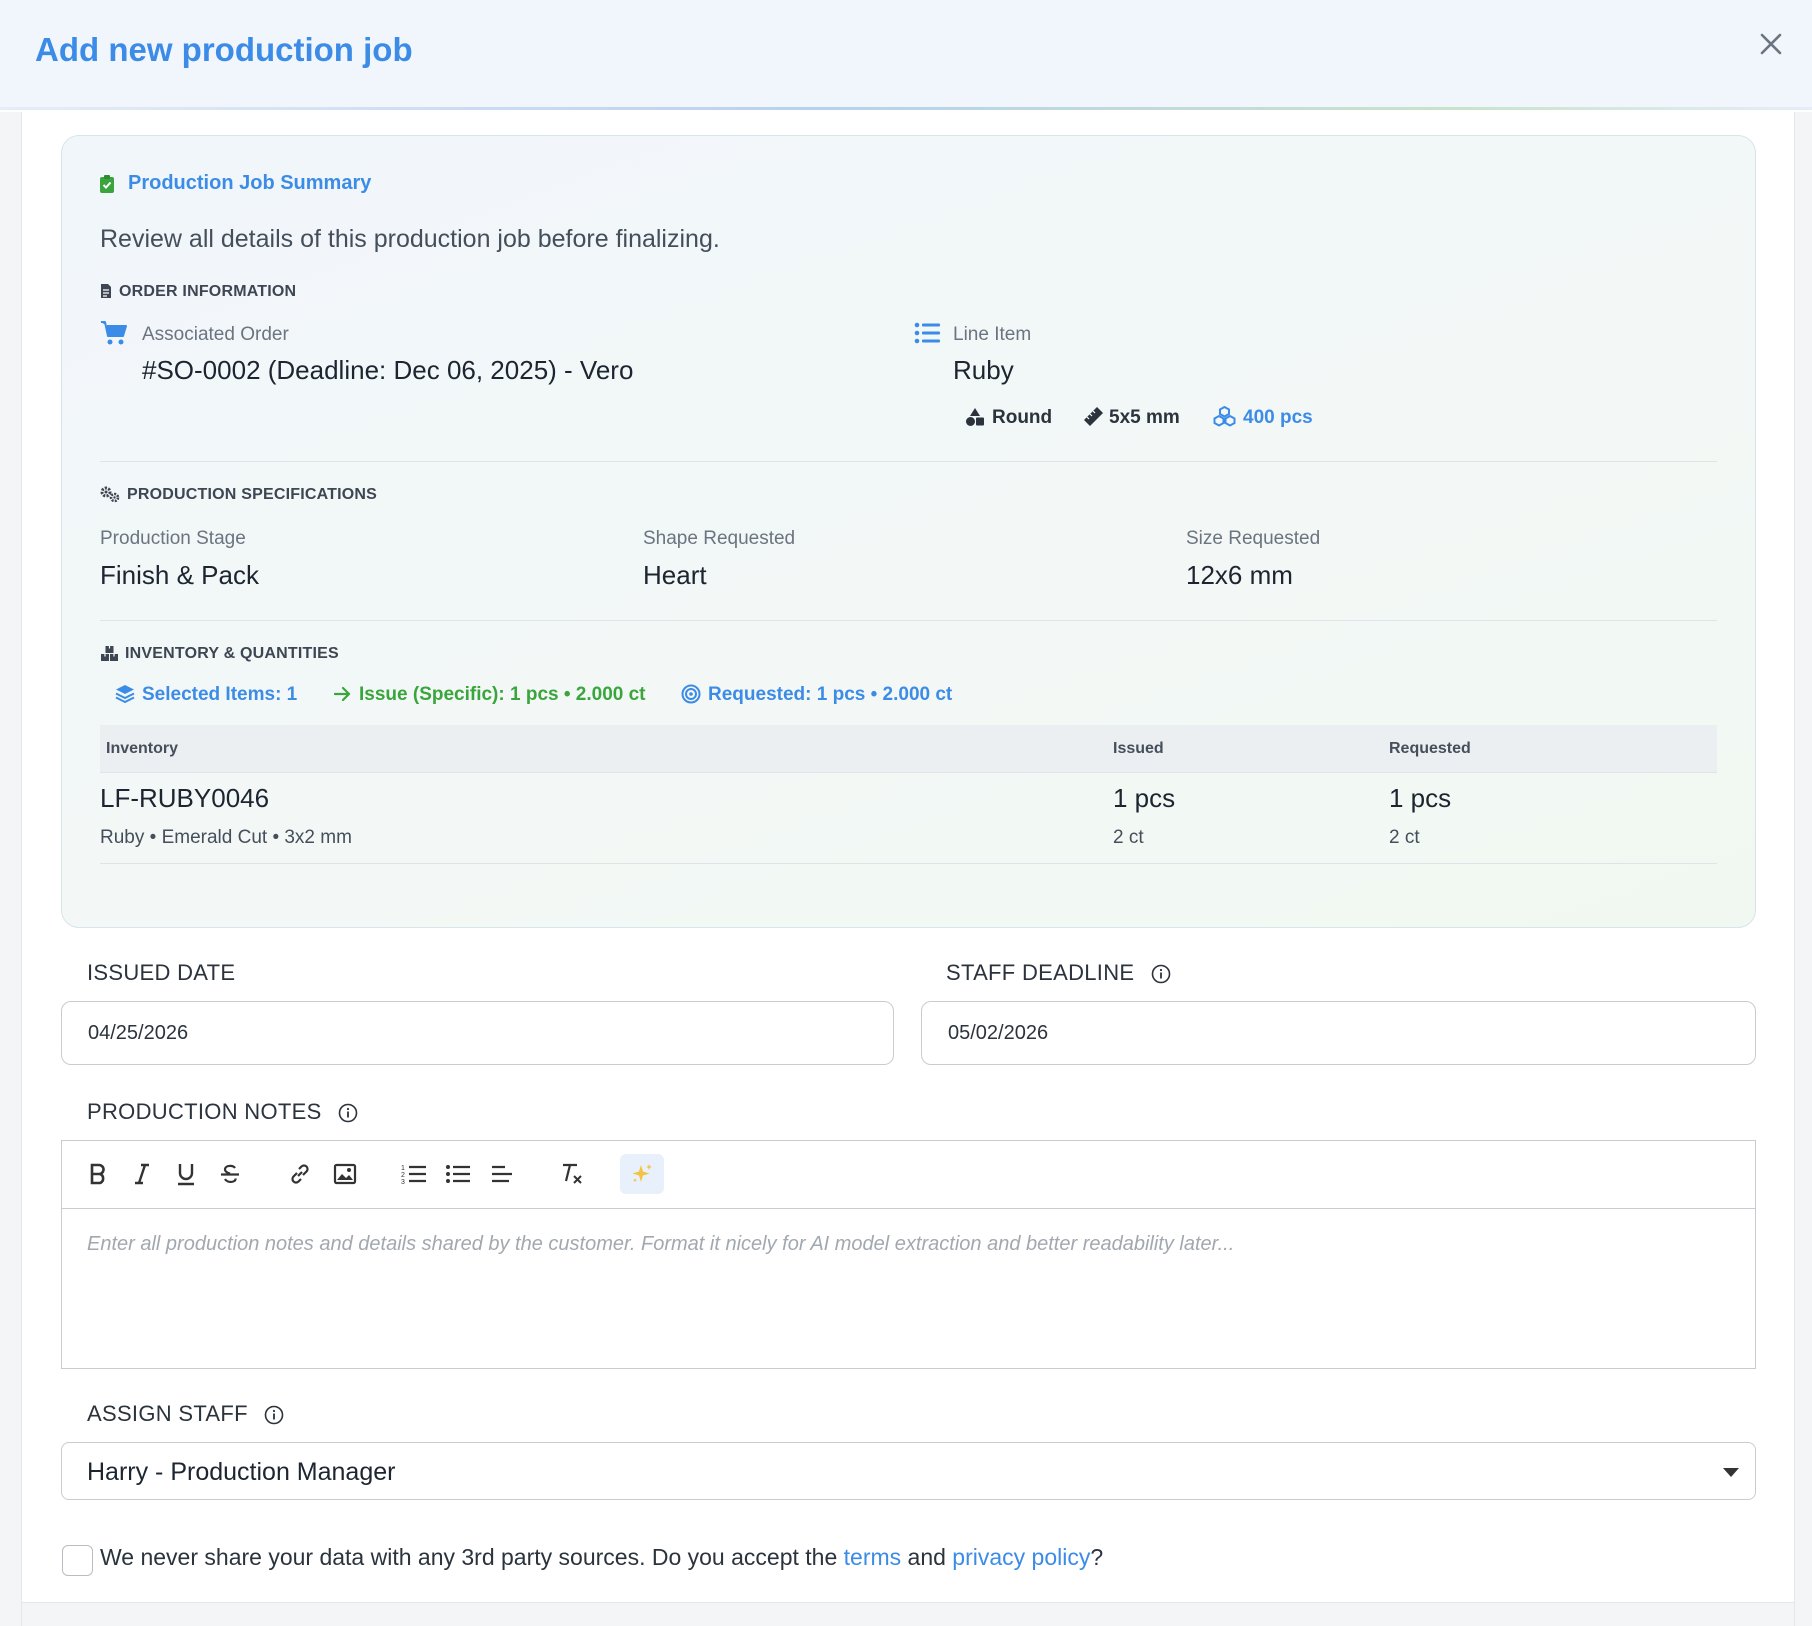 The image size is (1812, 1626). I want to click on caret-down-icon, so click(1731, 1472).